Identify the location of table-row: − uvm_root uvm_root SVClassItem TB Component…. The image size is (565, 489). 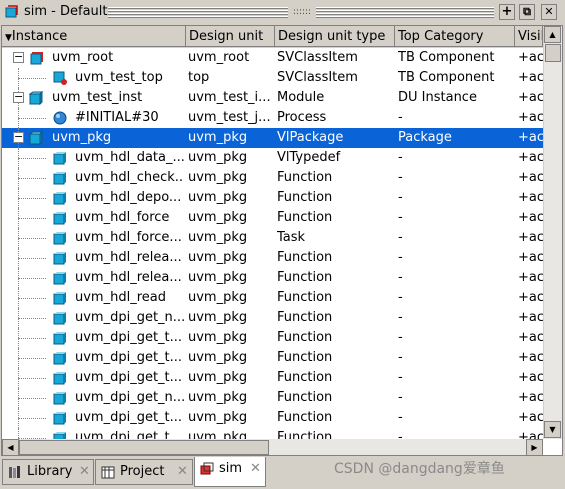
(272, 58).